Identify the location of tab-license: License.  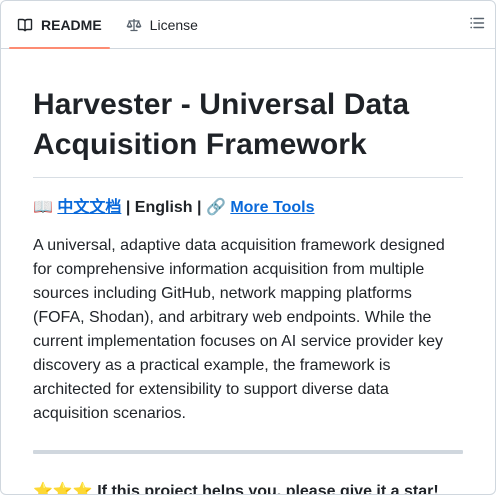
(162, 24).